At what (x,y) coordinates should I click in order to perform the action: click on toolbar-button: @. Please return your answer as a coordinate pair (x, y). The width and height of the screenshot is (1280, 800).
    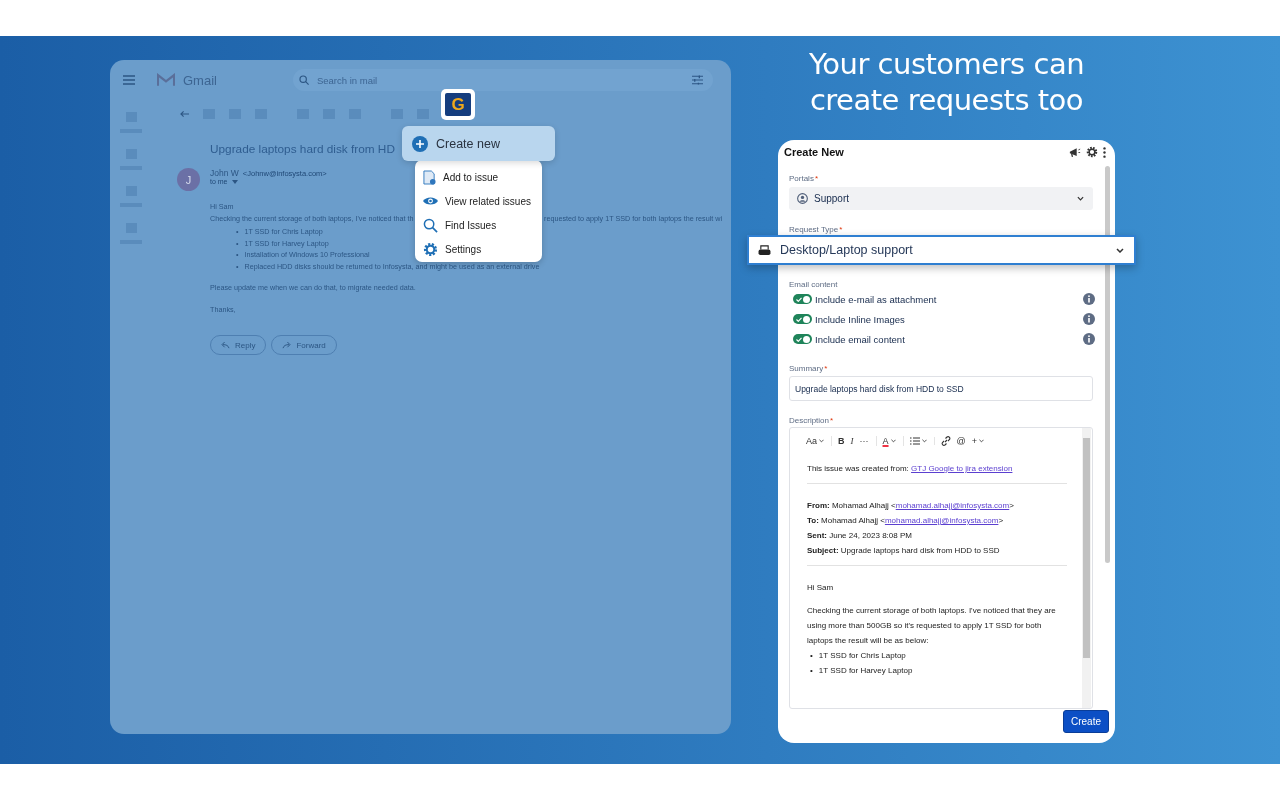
    Looking at the image, I should click on (961, 441).